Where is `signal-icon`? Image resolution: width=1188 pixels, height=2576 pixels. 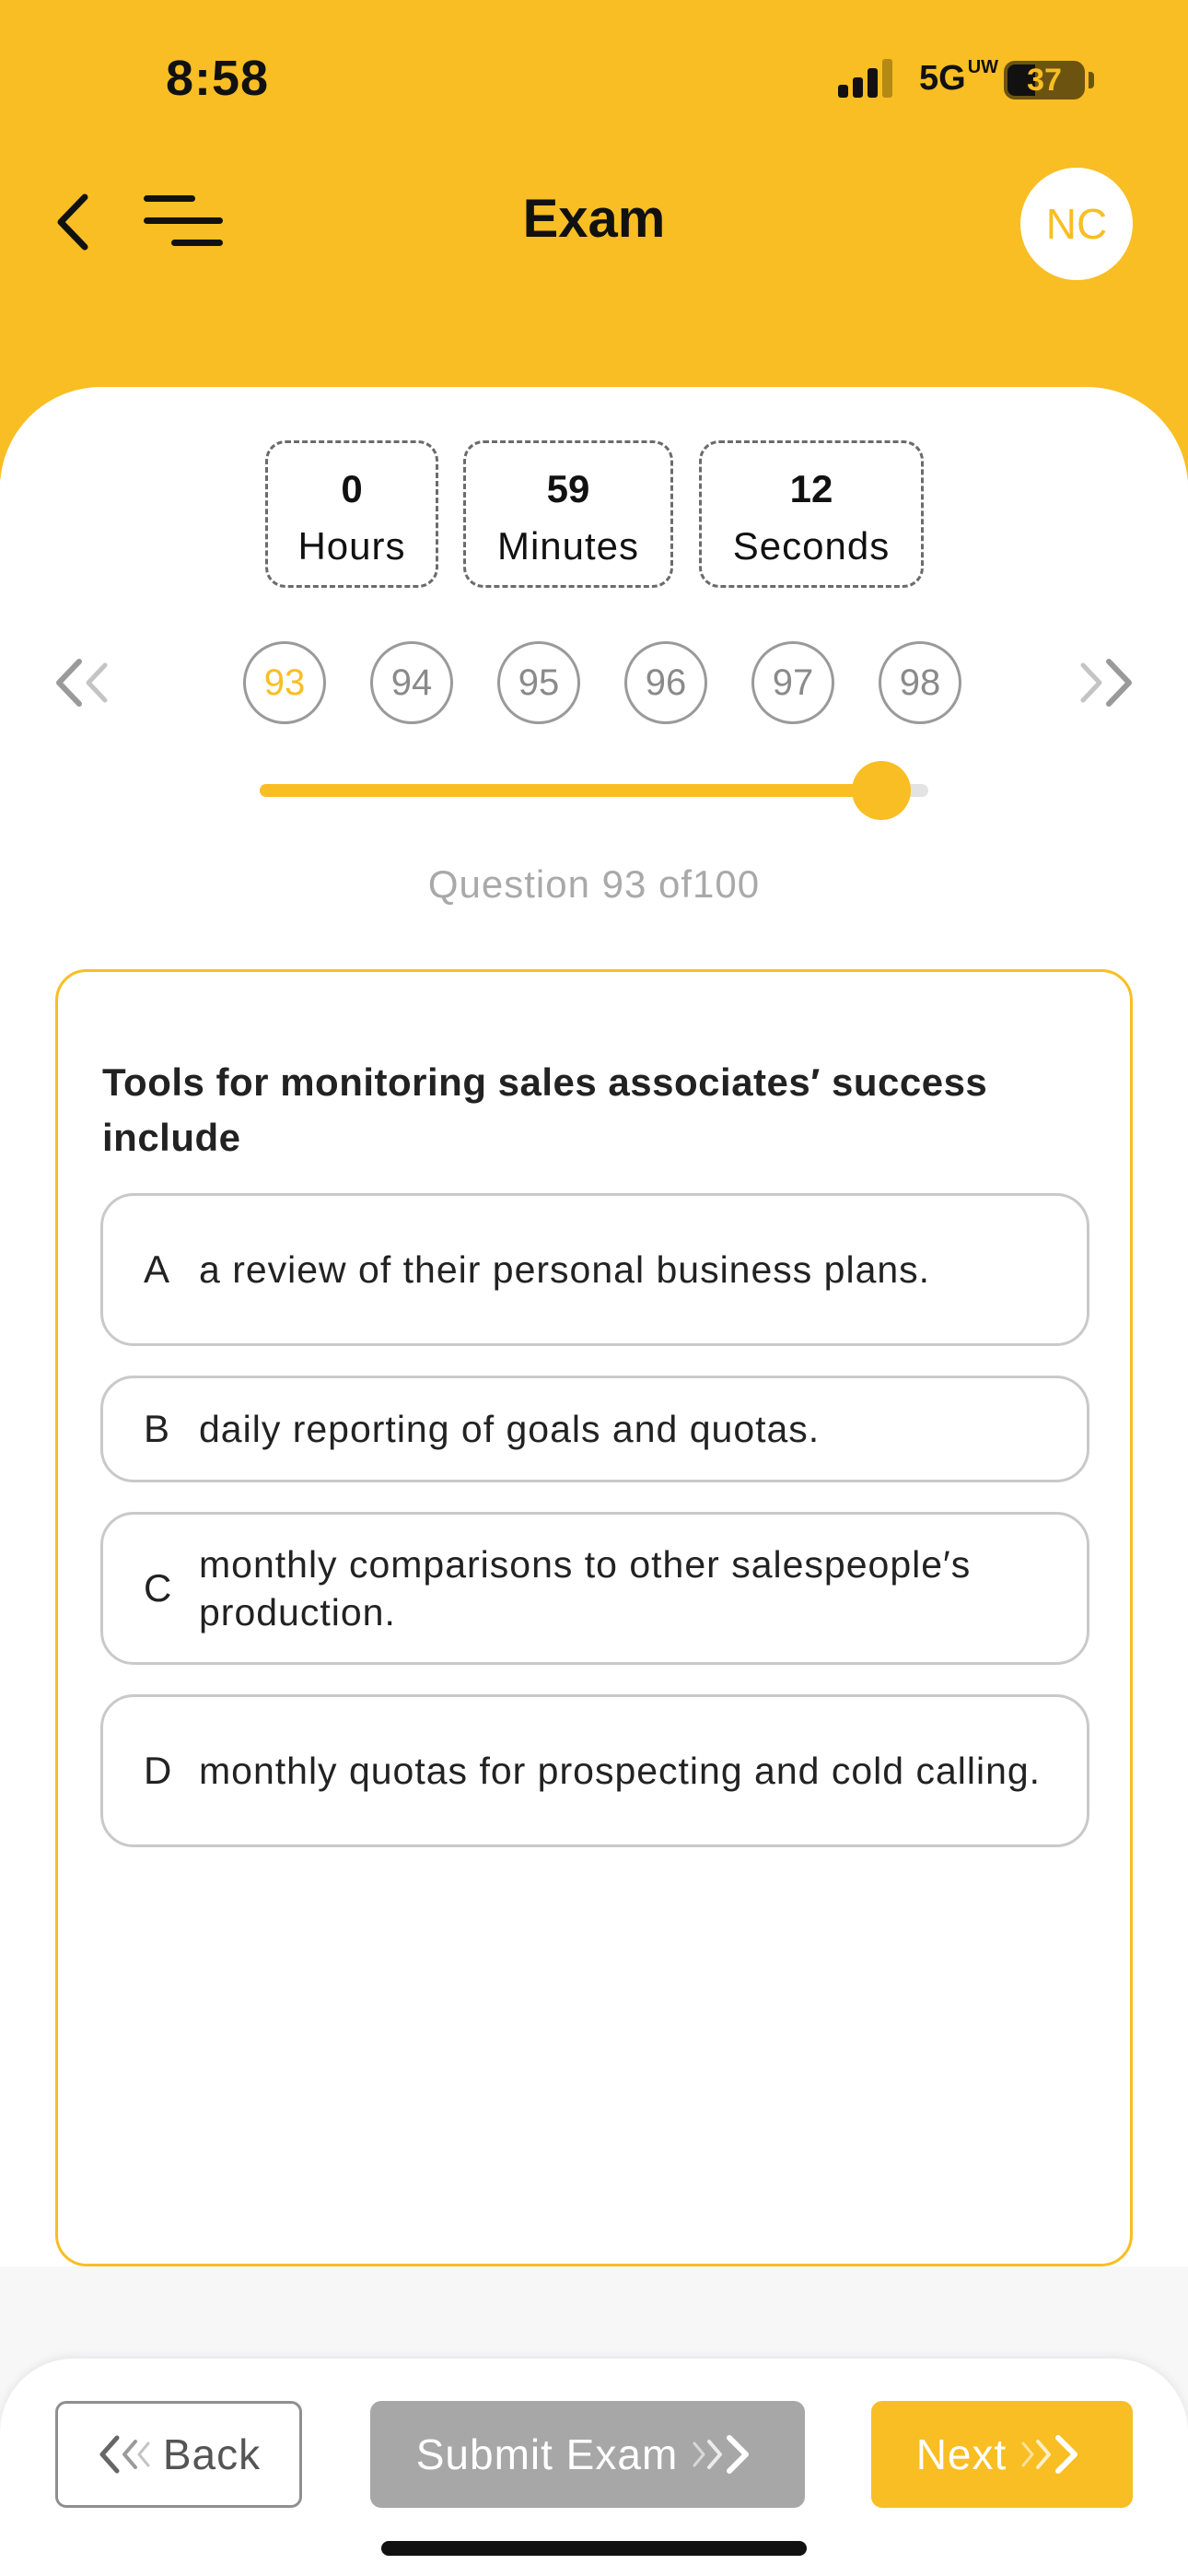 signal-icon is located at coordinates (866, 78).